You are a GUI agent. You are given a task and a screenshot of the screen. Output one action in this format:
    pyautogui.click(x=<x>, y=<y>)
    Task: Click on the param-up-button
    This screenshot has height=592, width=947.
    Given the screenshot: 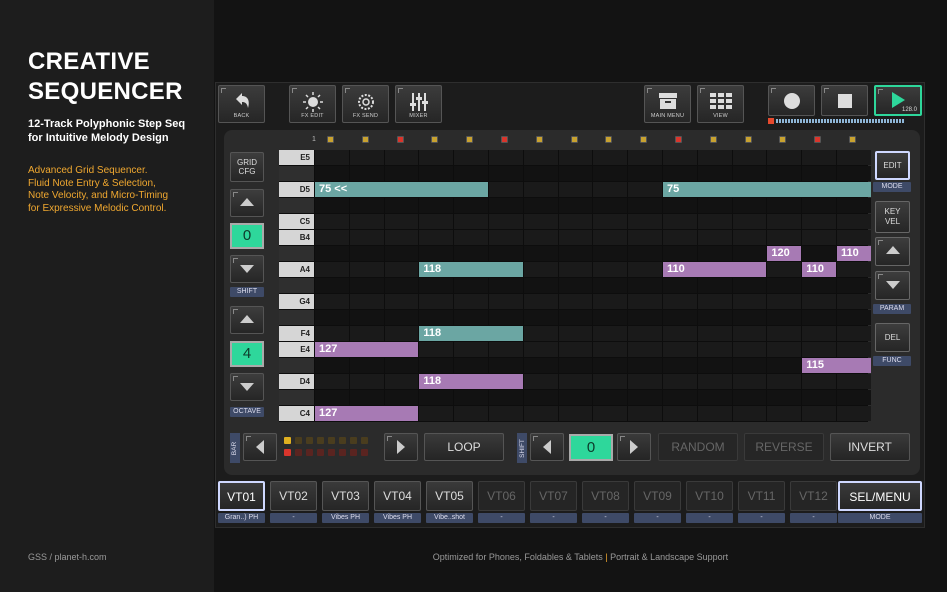 What is the action you would take?
    pyautogui.click(x=892, y=251)
    